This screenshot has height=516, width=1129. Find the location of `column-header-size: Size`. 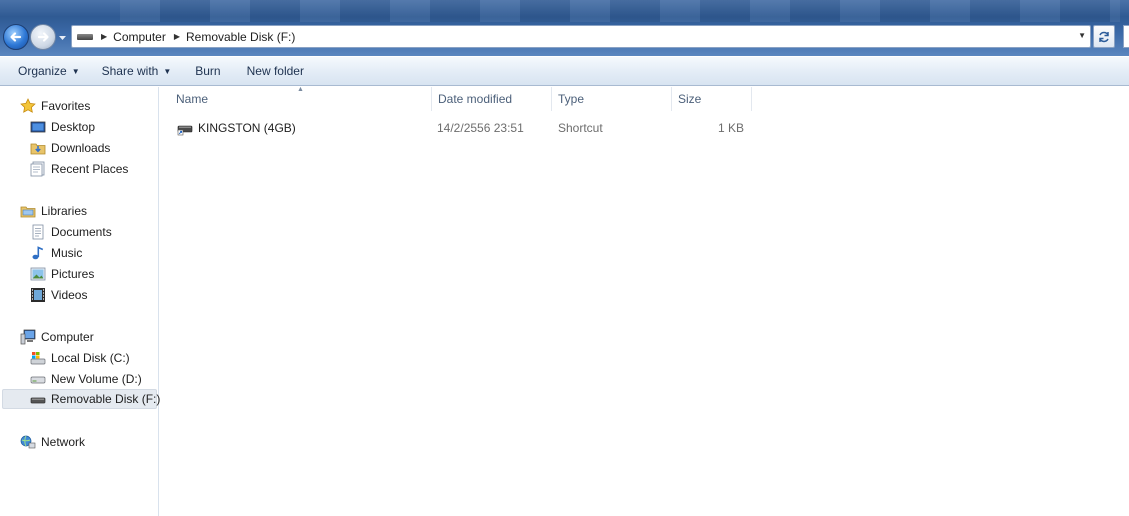

column-header-size: Size is located at coordinates (712, 99).